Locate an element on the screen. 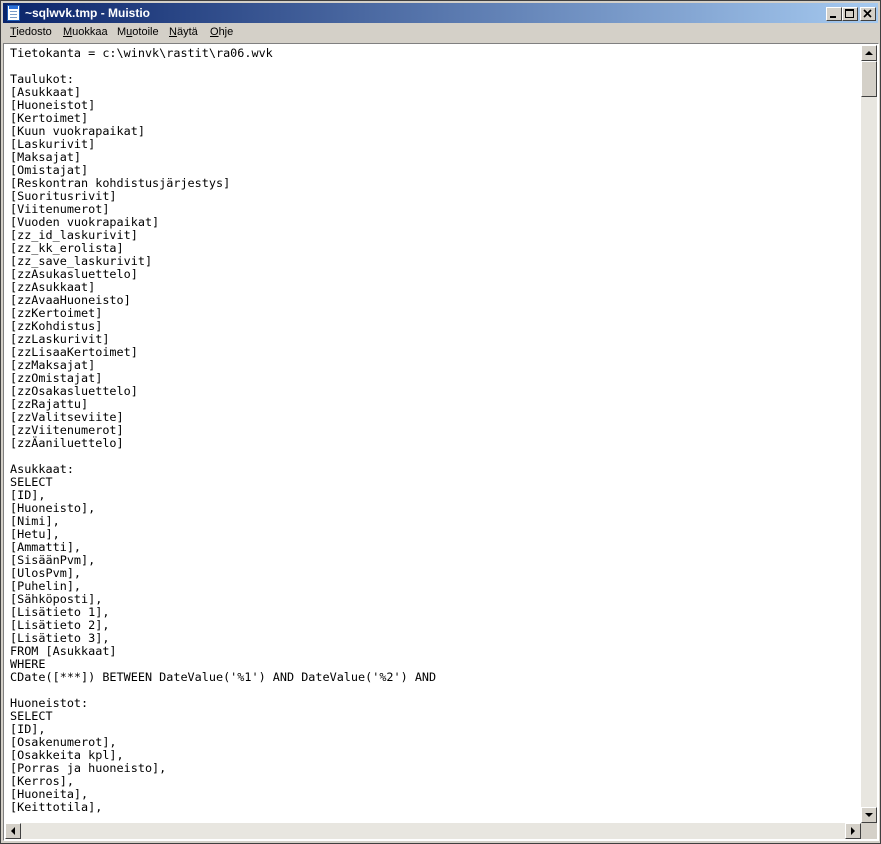 The height and width of the screenshot is (844, 881). maximize-button is located at coordinates (850, 14).